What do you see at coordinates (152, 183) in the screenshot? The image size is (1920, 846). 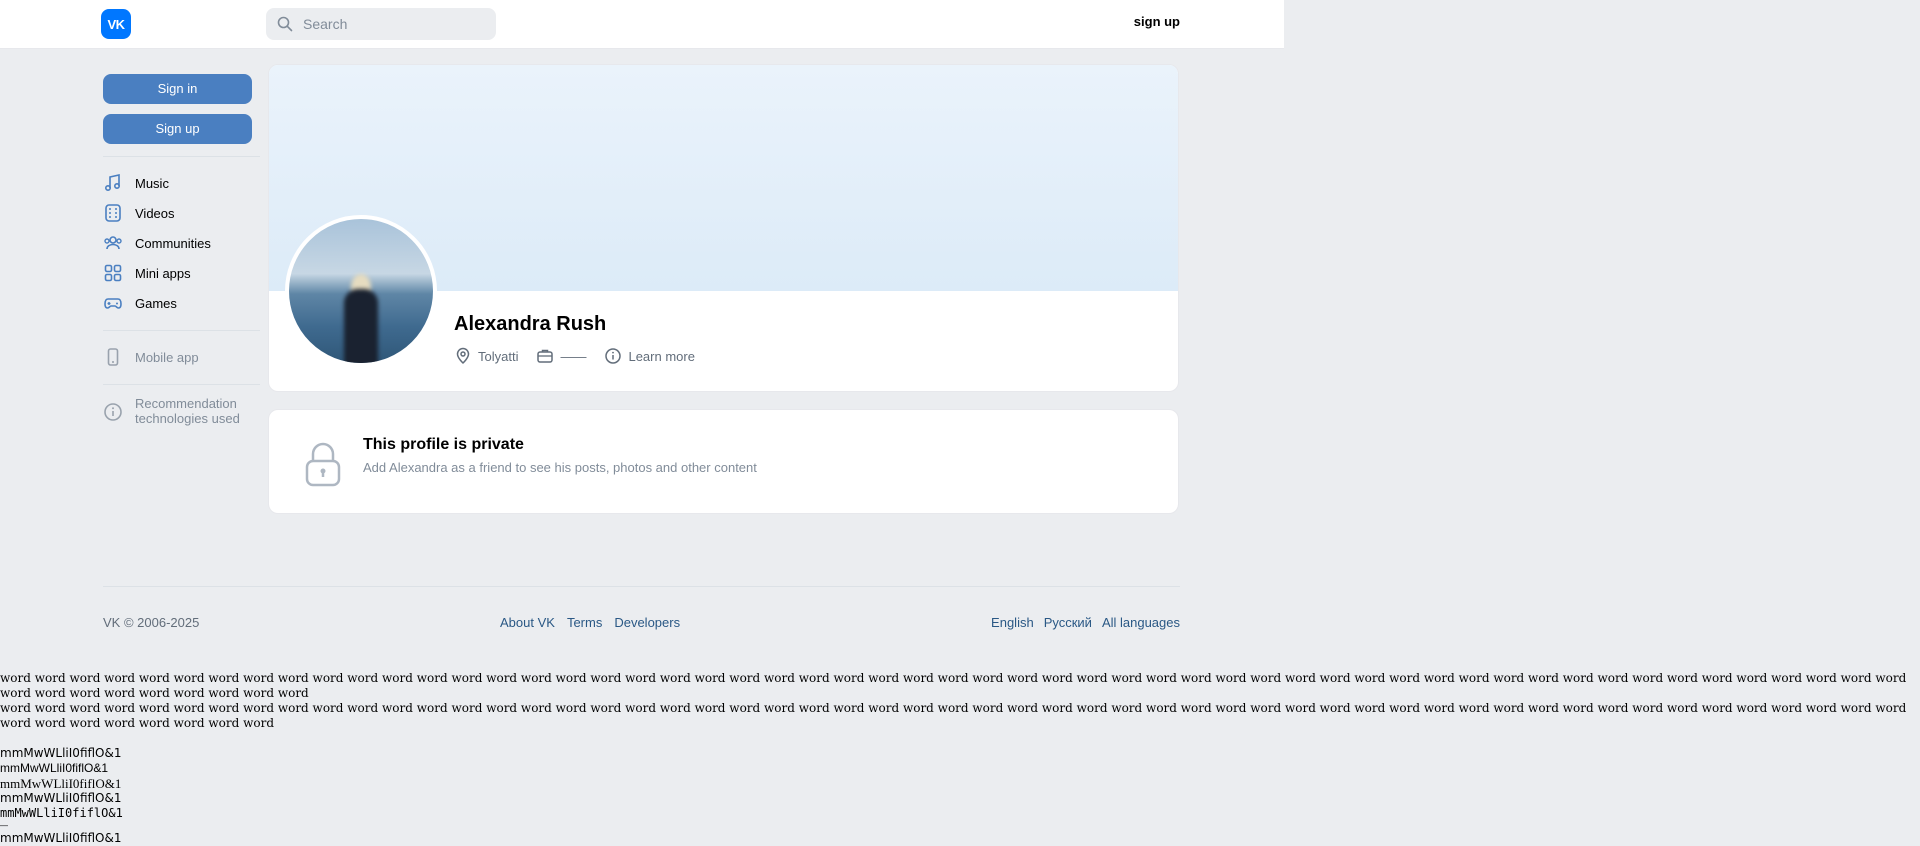 I see `sidebar-item-label: Music` at bounding box center [152, 183].